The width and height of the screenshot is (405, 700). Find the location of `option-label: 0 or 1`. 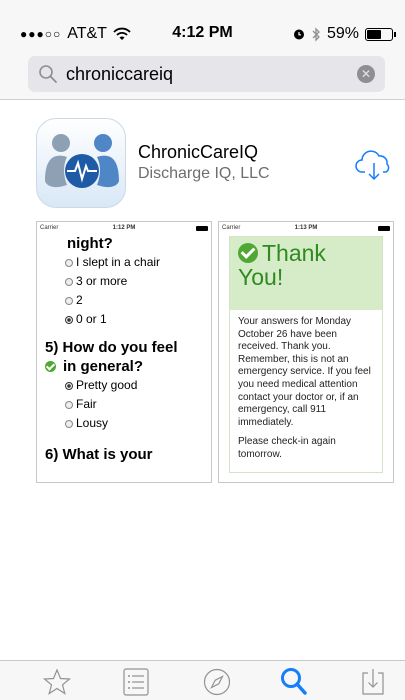

option-label: 0 or 1 is located at coordinates (91, 319).